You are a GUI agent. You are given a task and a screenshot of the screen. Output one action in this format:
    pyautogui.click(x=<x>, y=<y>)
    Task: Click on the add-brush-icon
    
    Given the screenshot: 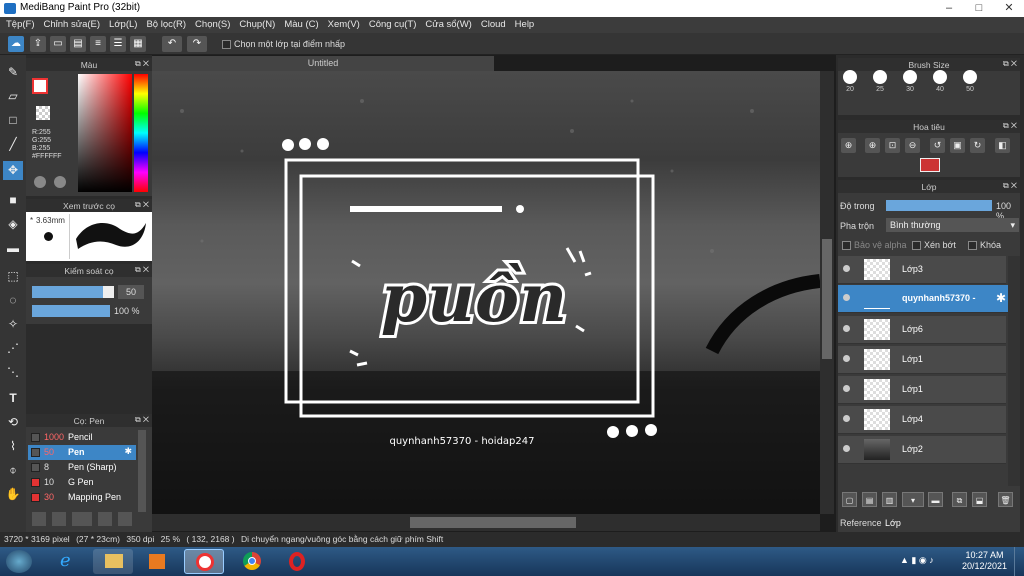 What is the action you would take?
    pyautogui.click(x=39, y=519)
    